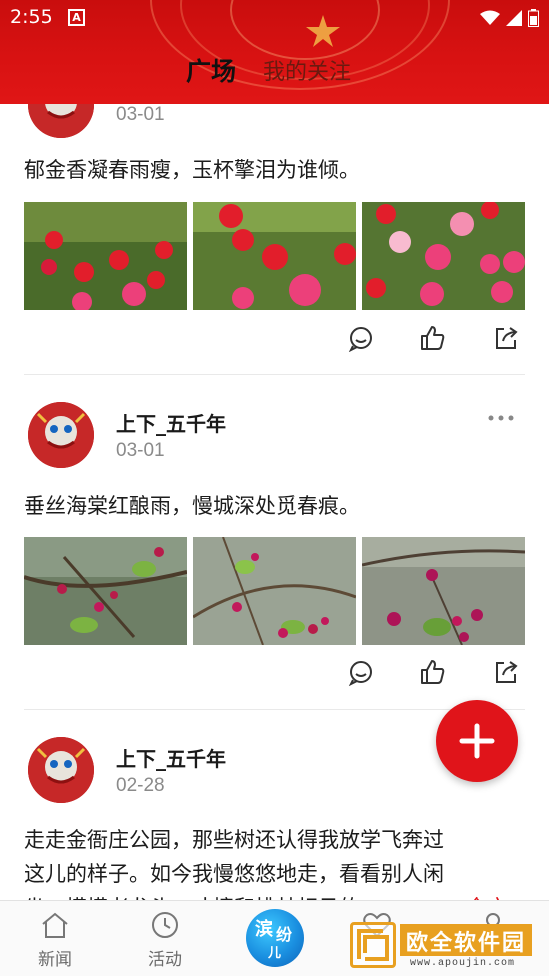  I want to click on watermark-url: www.apoujin.com, so click(463, 963).